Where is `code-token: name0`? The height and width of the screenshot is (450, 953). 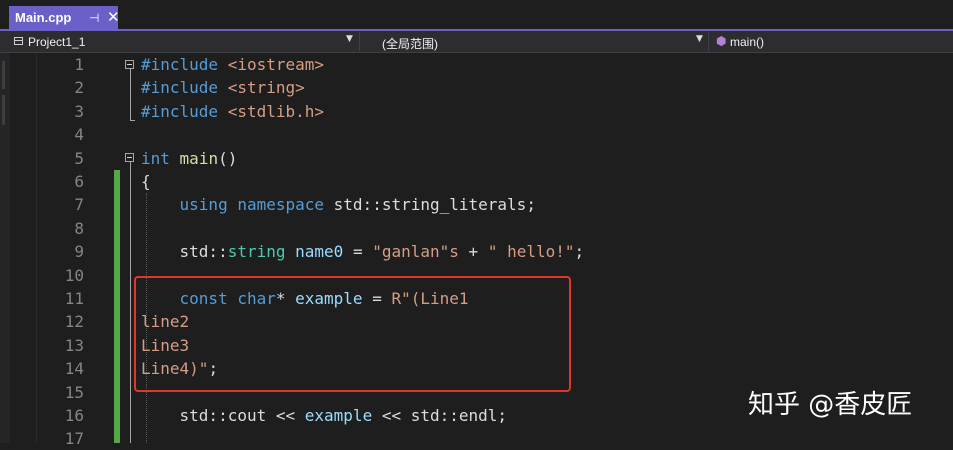
code-token: name0 is located at coordinates (319, 251).